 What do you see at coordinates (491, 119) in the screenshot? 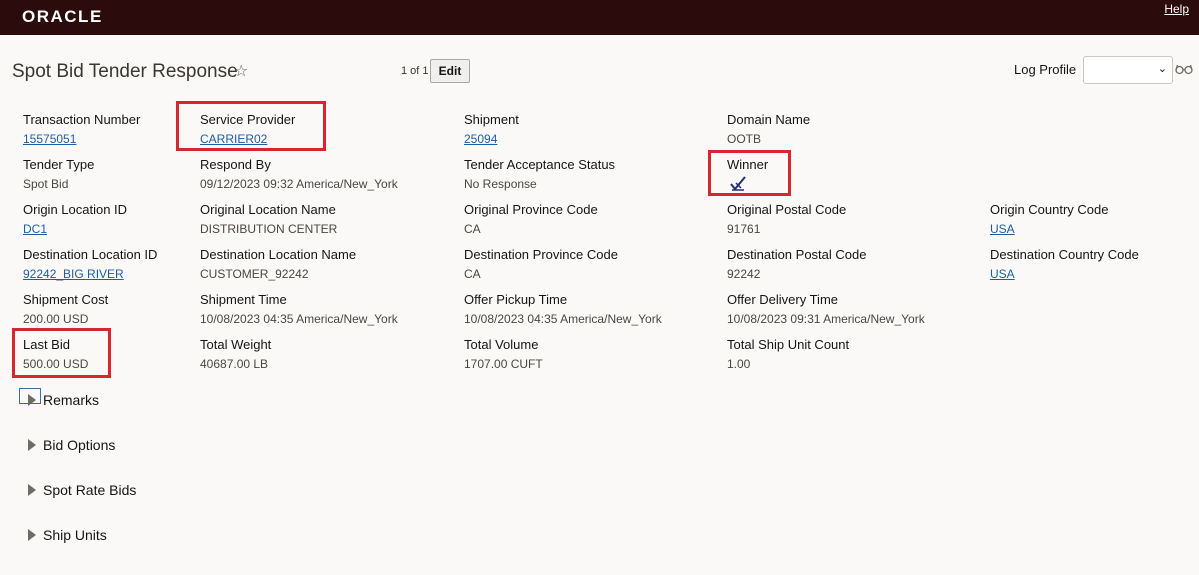
I see `field-label: Shipment` at bounding box center [491, 119].